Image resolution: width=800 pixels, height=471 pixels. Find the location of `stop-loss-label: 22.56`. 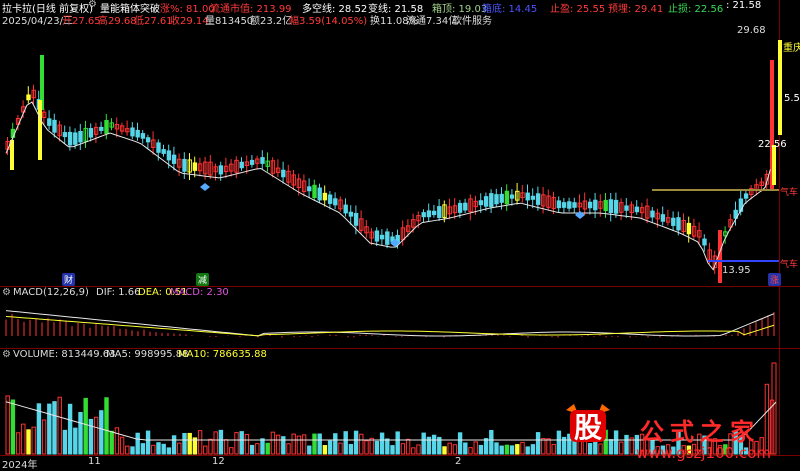

stop-loss-label: 22.56 is located at coordinates (772, 144).